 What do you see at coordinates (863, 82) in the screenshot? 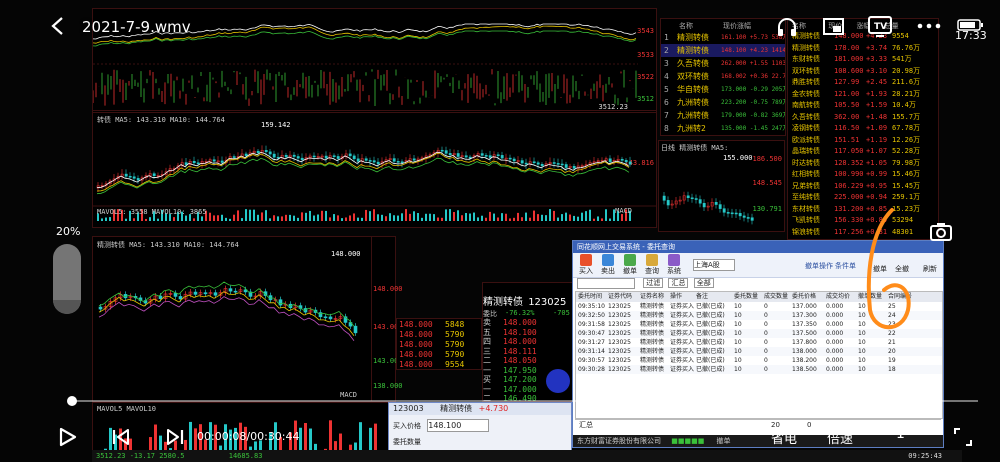
I see `watchlist-b-row: 鼎胜转债 127.99 +2.45 211.6万` at bounding box center [863, 82].